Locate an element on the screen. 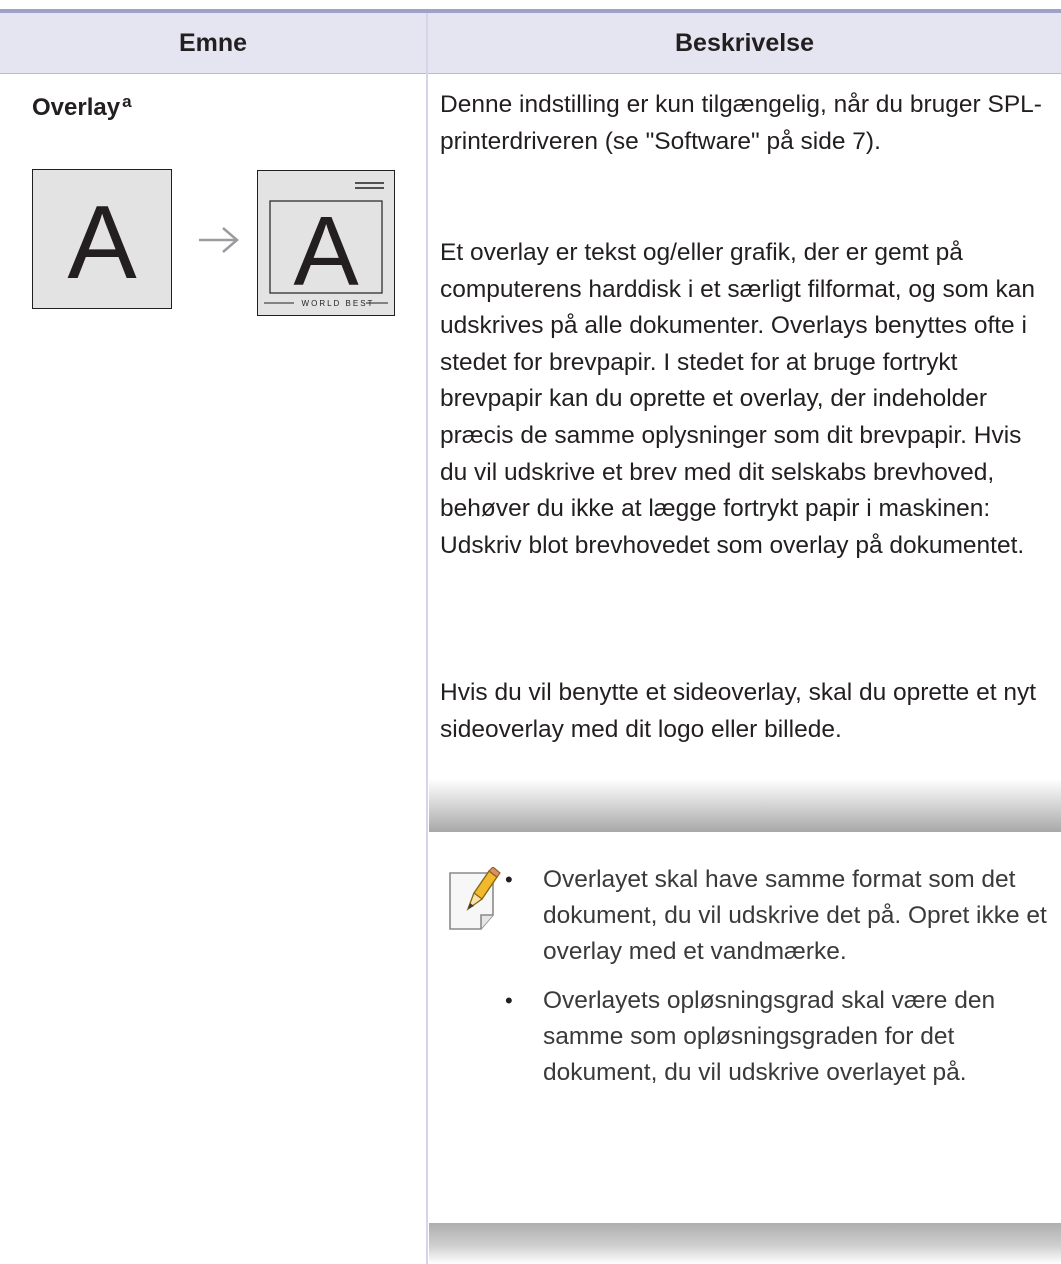 This screenshot has width=1061, height=1264. footnote-marker: a is located at coordinates (127, 101).